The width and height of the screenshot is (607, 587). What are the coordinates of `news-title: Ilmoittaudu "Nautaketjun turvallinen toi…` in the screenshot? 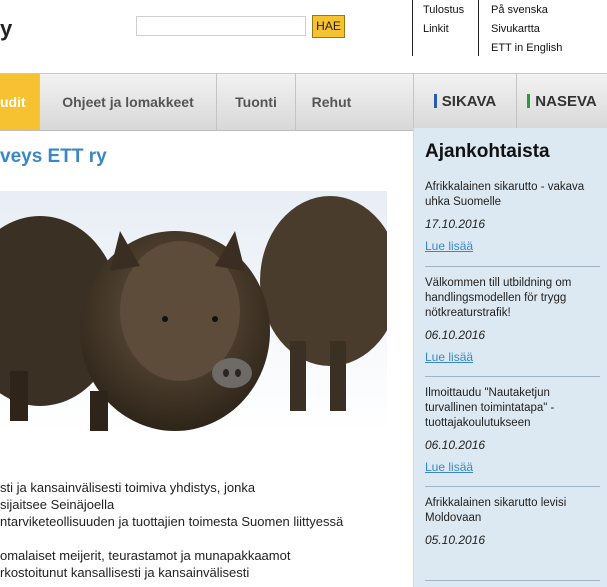 It's located at (512, 408).